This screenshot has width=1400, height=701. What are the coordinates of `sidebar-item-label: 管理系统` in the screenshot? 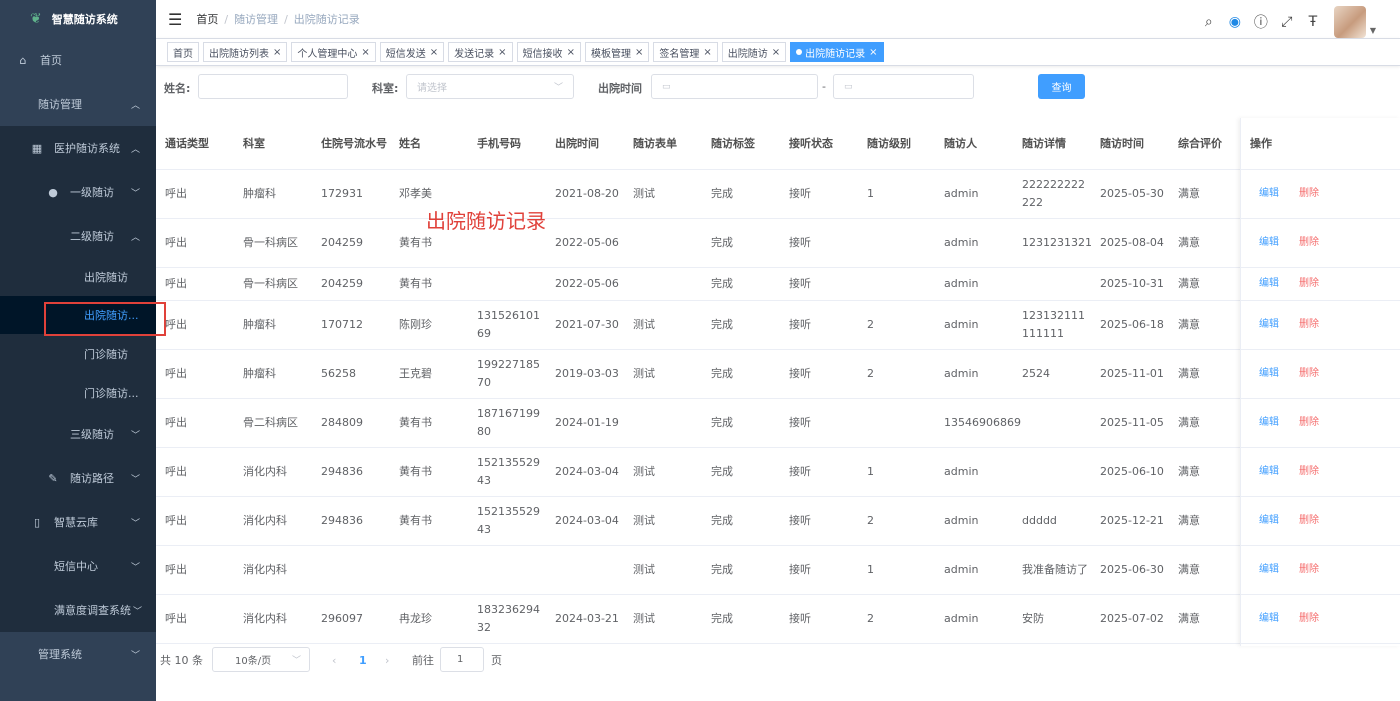 It's located at (60, 654).